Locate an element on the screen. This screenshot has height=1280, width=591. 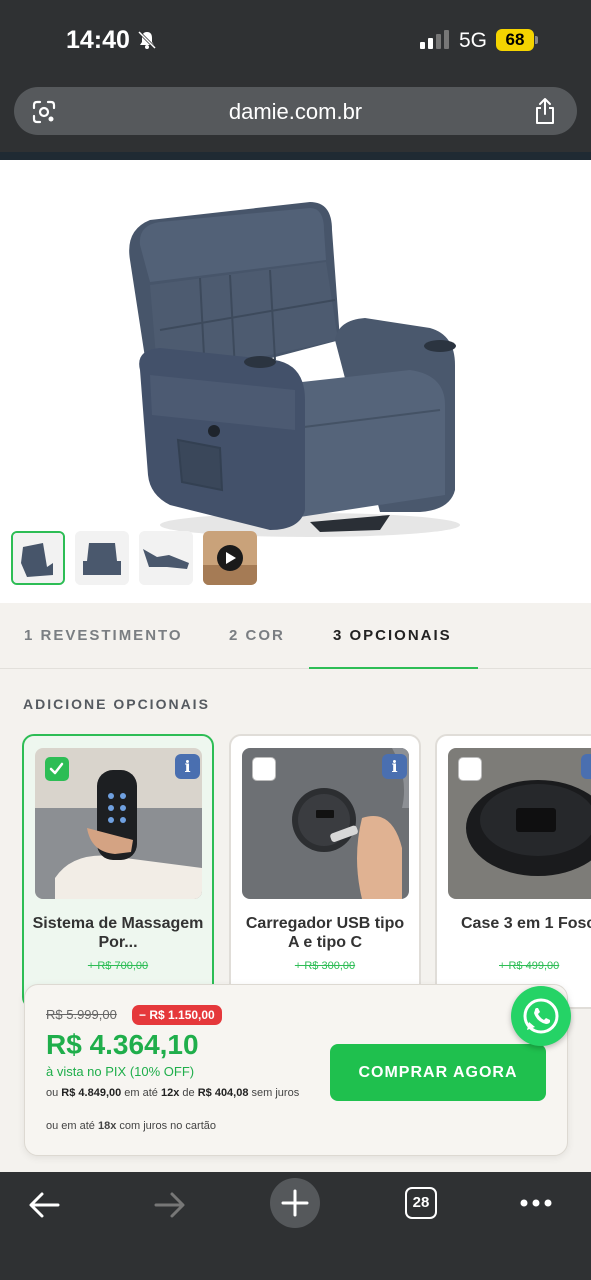
option-price: + R$ 499,00 is located at coordinates (529, 966).